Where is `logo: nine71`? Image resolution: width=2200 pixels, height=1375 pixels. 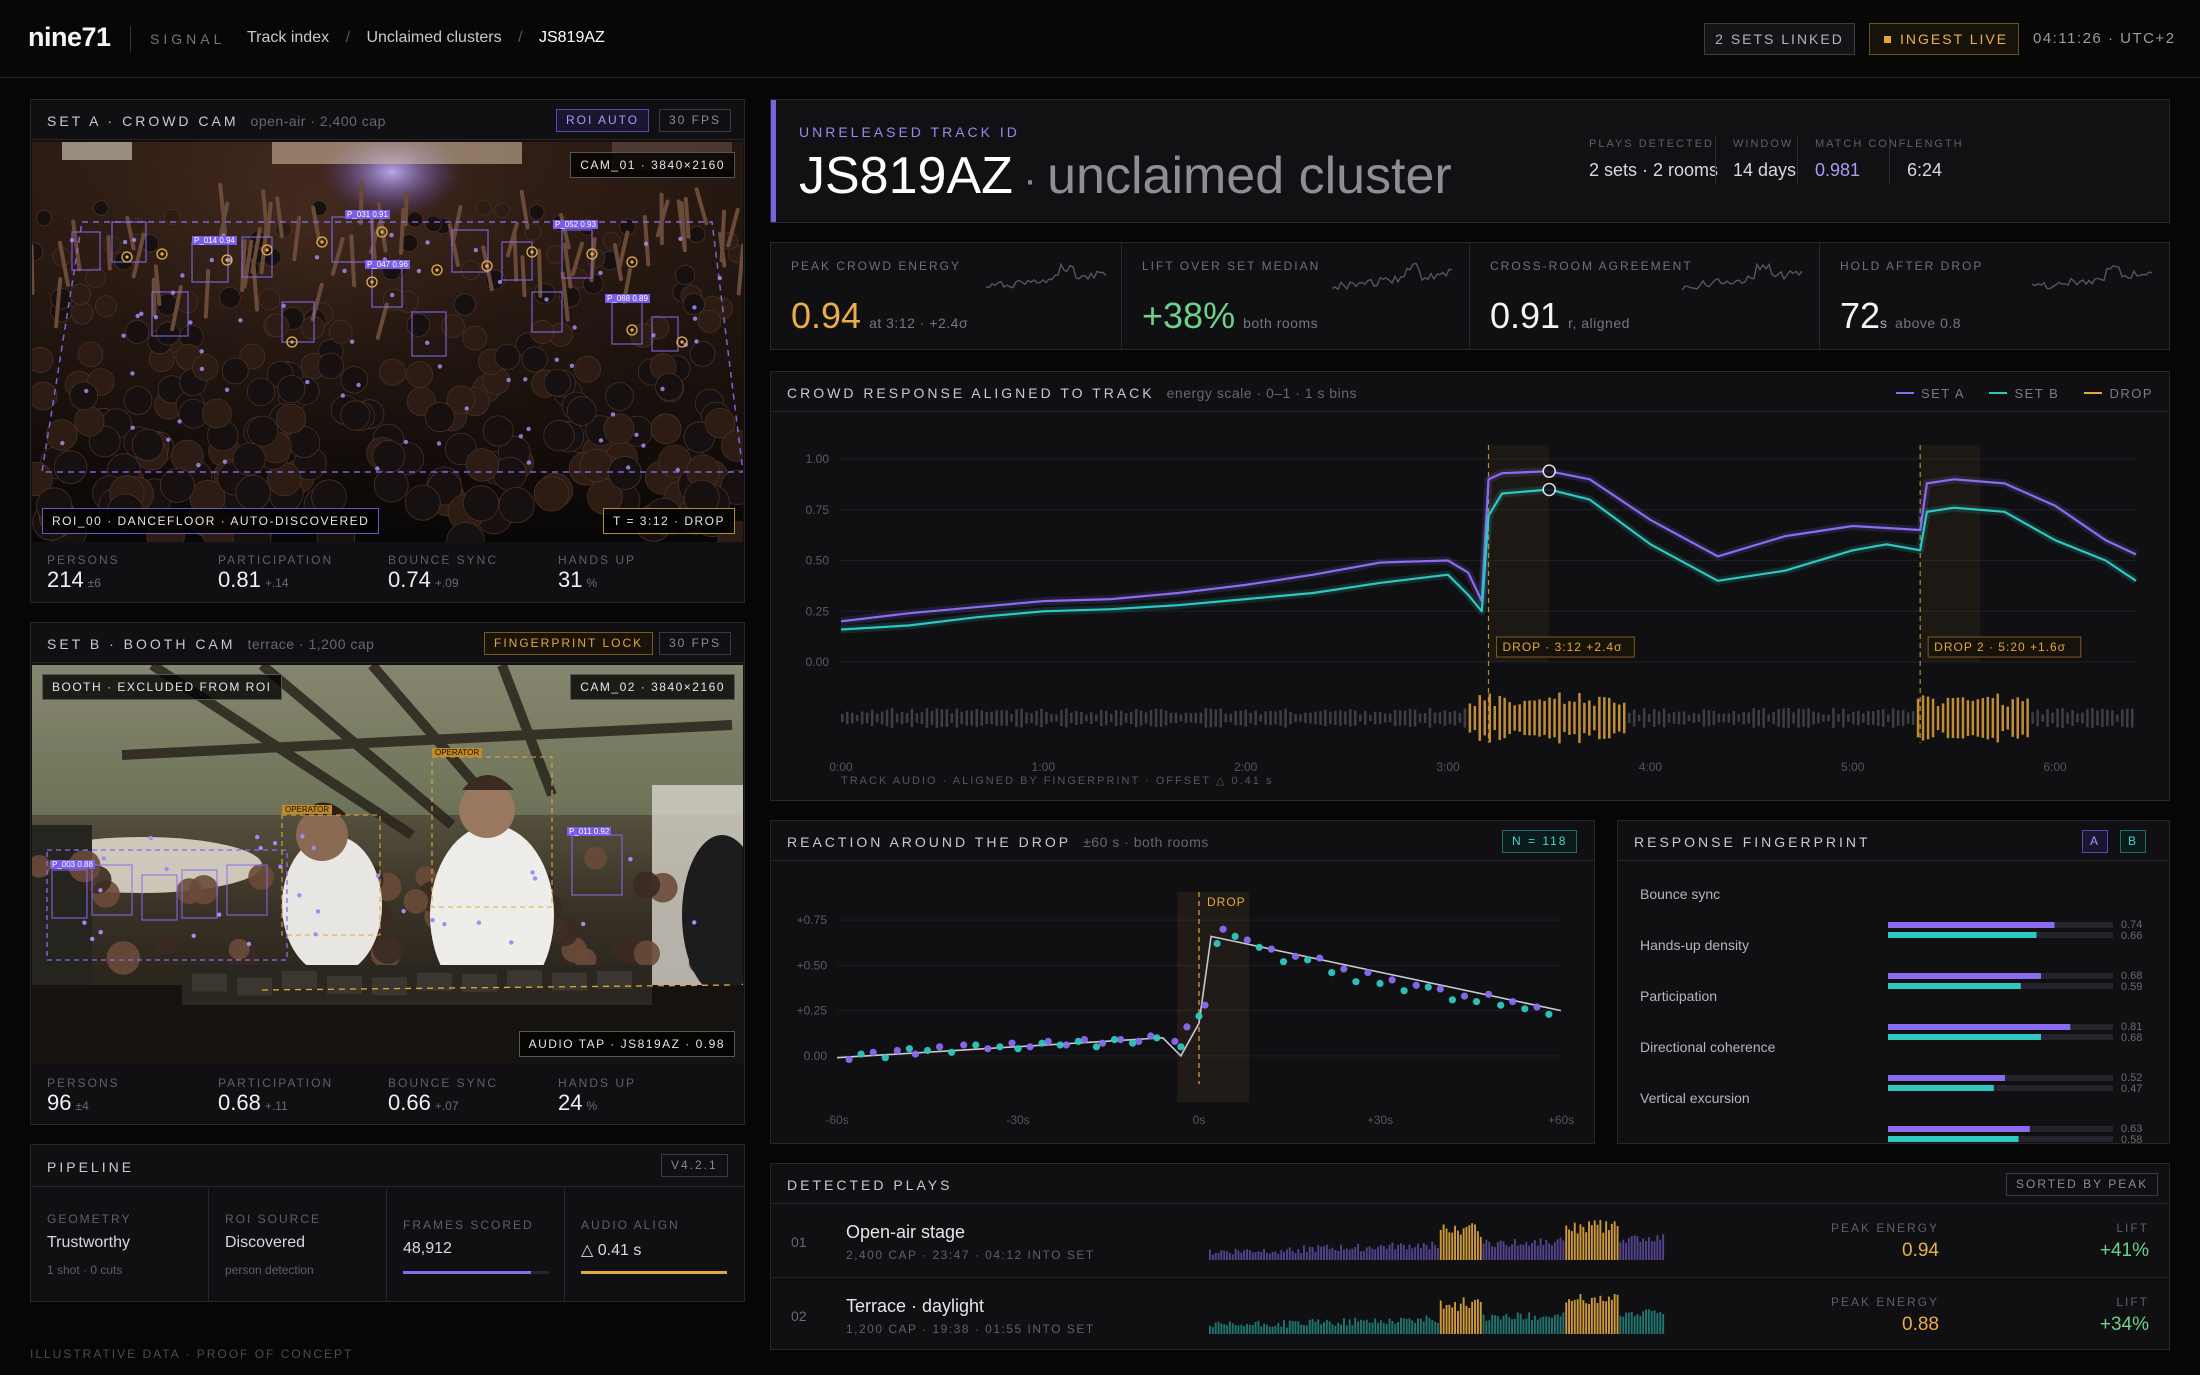 logo: nine71 is located at coordinates (69, 37).